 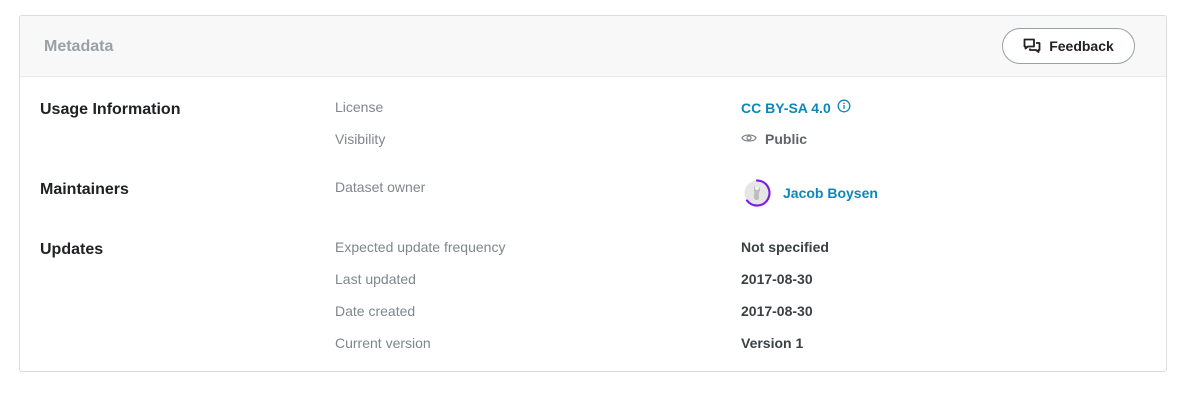 What do you see at coordinates (1032, 46) in the screenshot?
I see `chat-bubbles-icon` at bounding box center [1032, 46].